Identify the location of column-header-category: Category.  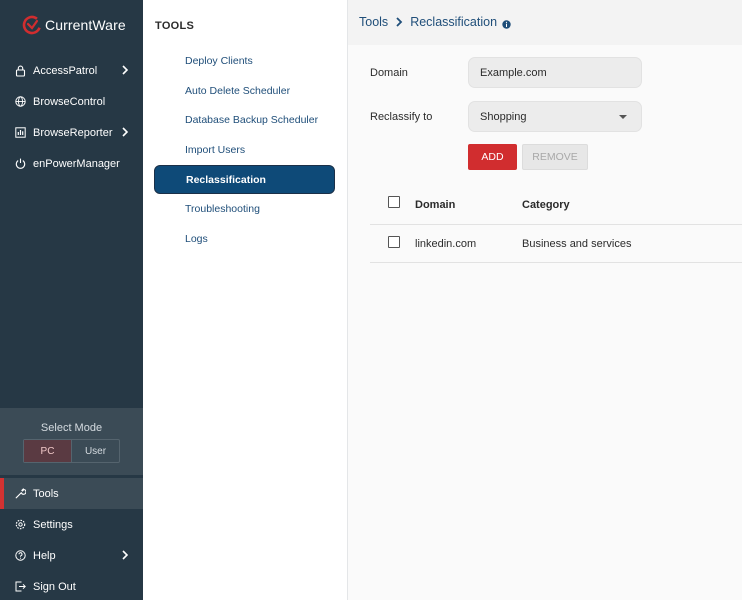
(546, 205).